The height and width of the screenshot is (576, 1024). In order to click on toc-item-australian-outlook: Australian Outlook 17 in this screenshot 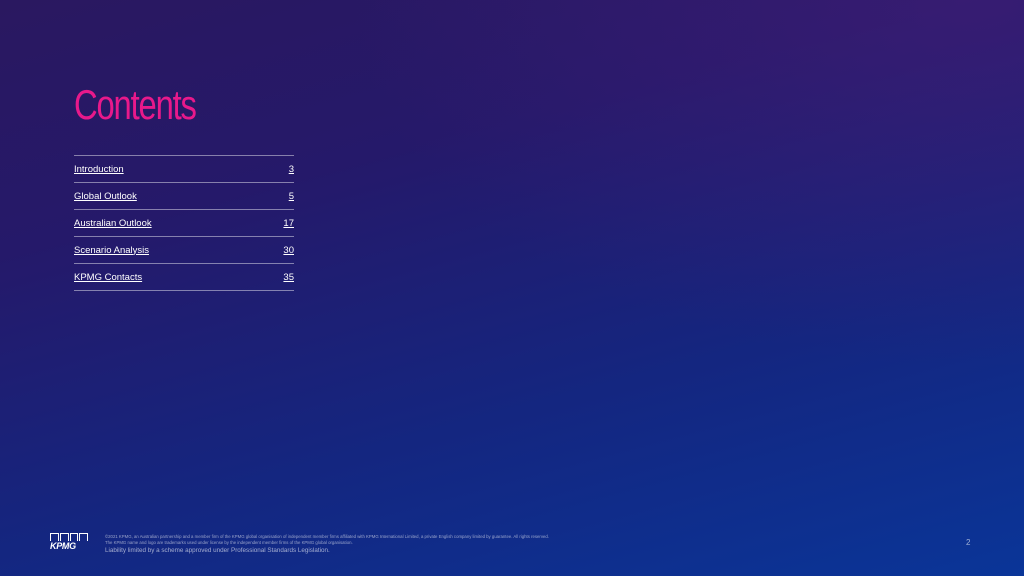, I will do `click(184, 223)`.